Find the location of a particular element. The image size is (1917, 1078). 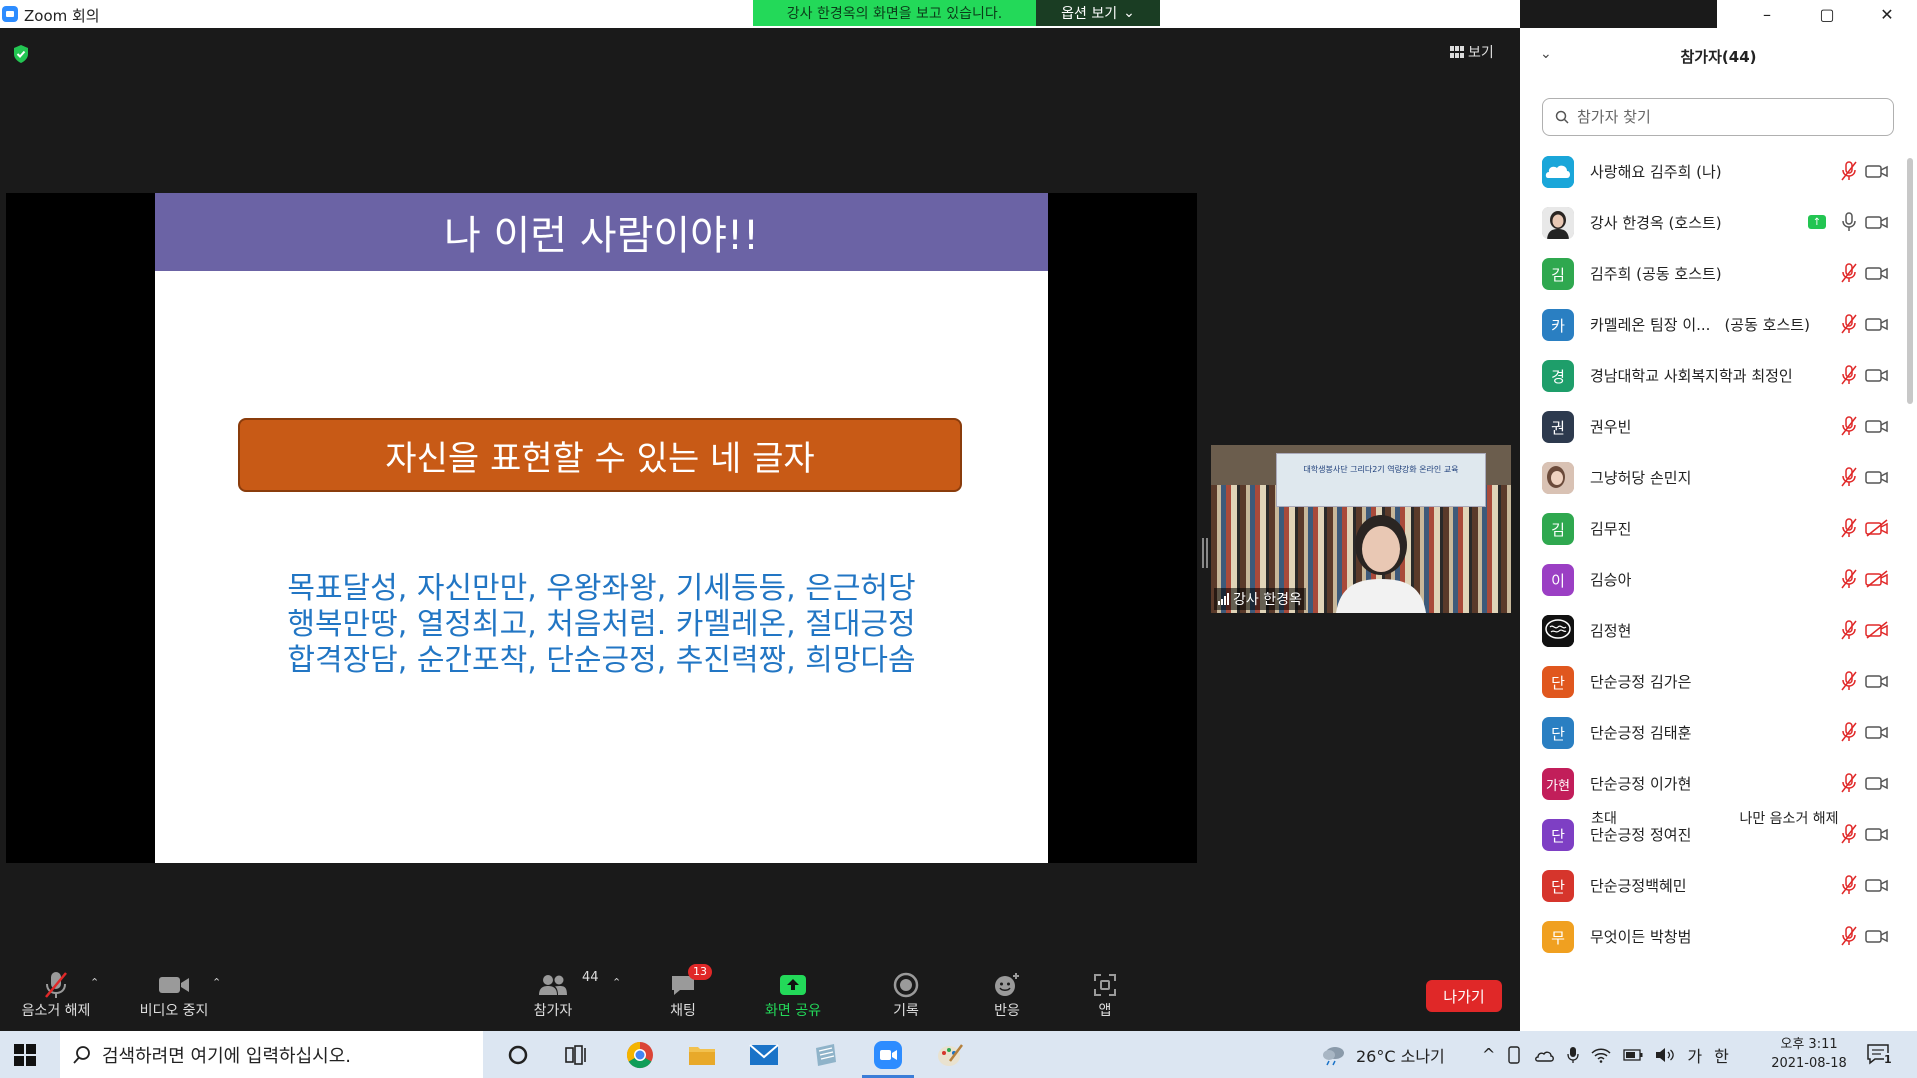

microphone-tray-icon is located at coordinates (1573, 1055).